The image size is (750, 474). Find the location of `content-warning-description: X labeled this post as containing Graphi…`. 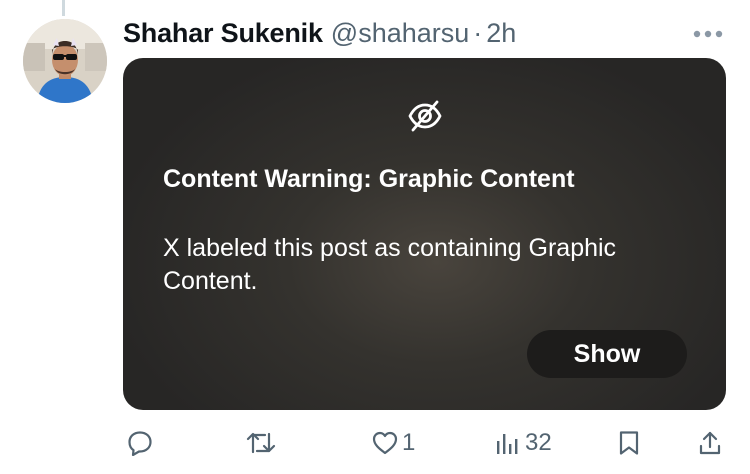

content-warning-description: X labeled this post as containing Graphi… is located at coordinates (390, 264).